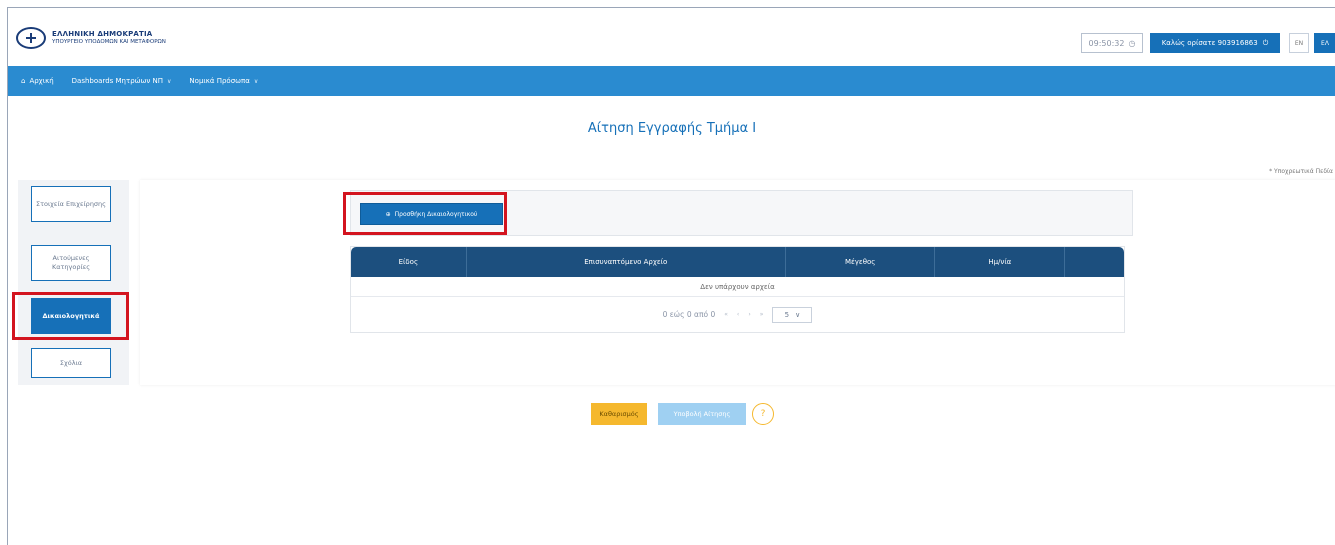 This screenshot has width=1335, height=545. Describe the element at coordinates (619, 414) in the screenshot. I see `clear-button: Καθαρισμός` at that location.